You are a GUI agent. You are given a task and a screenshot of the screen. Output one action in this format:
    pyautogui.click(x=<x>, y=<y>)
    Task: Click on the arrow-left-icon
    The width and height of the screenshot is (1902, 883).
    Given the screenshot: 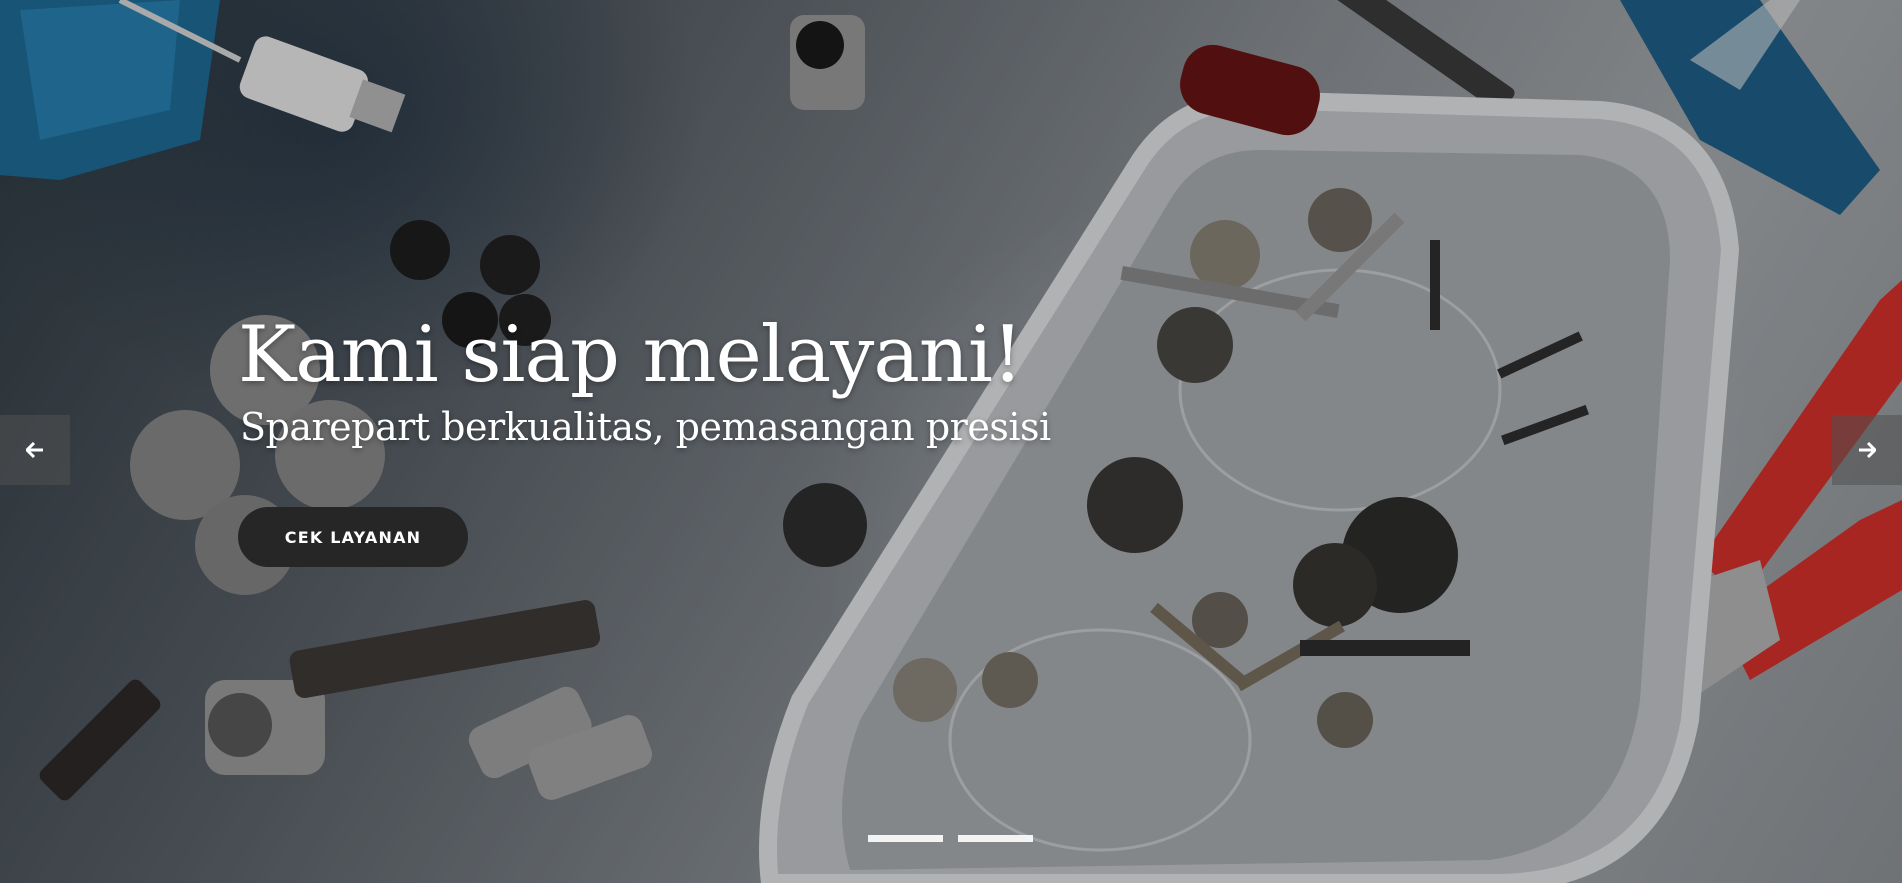 What is the action you would take?
    pyautogui.click(x=34, y=450)
    